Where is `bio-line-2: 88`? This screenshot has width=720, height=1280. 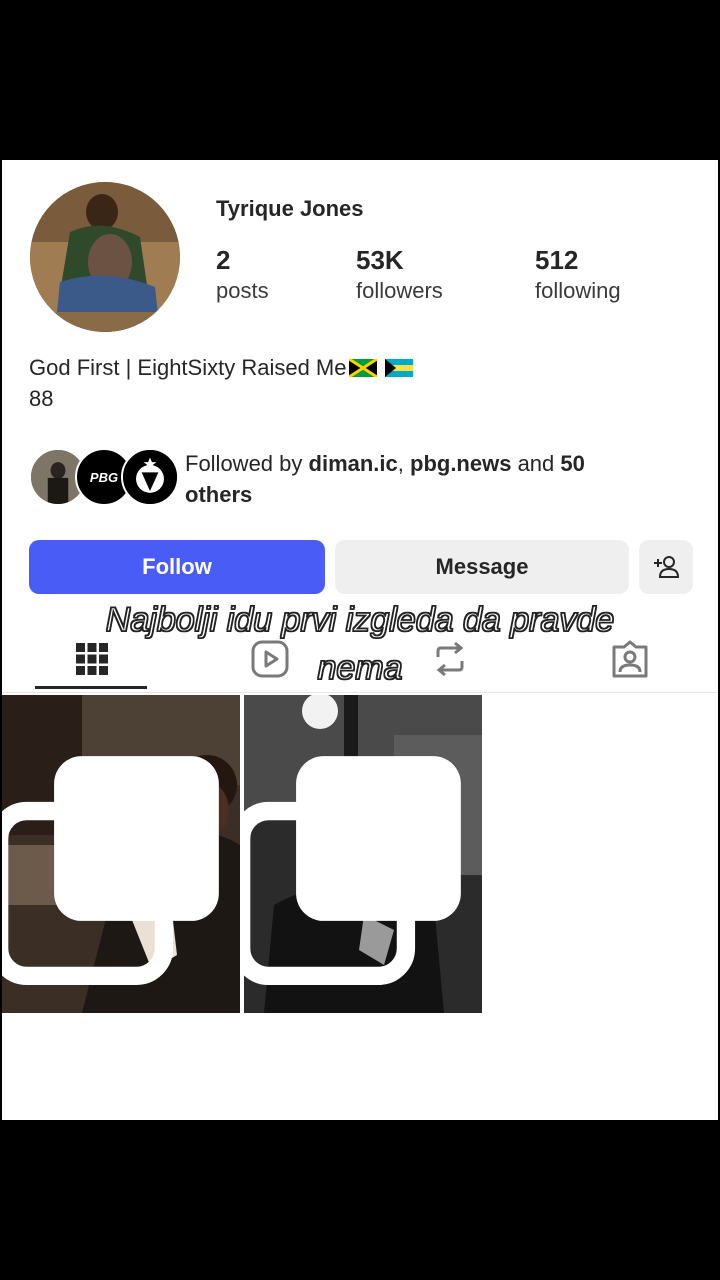 bio-line-2: 88 is located at coordinates (41, 398).